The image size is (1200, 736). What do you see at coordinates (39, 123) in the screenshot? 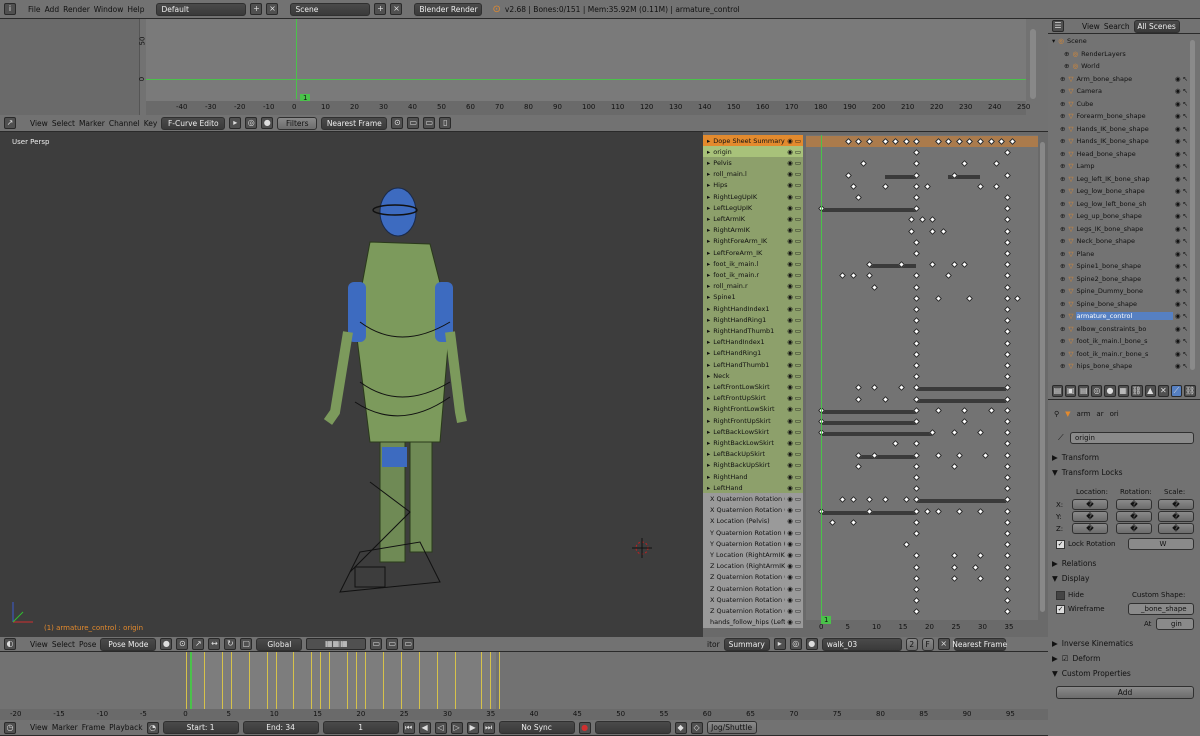
I see `graph-menu-view: View` at bounding box center [39, 123].